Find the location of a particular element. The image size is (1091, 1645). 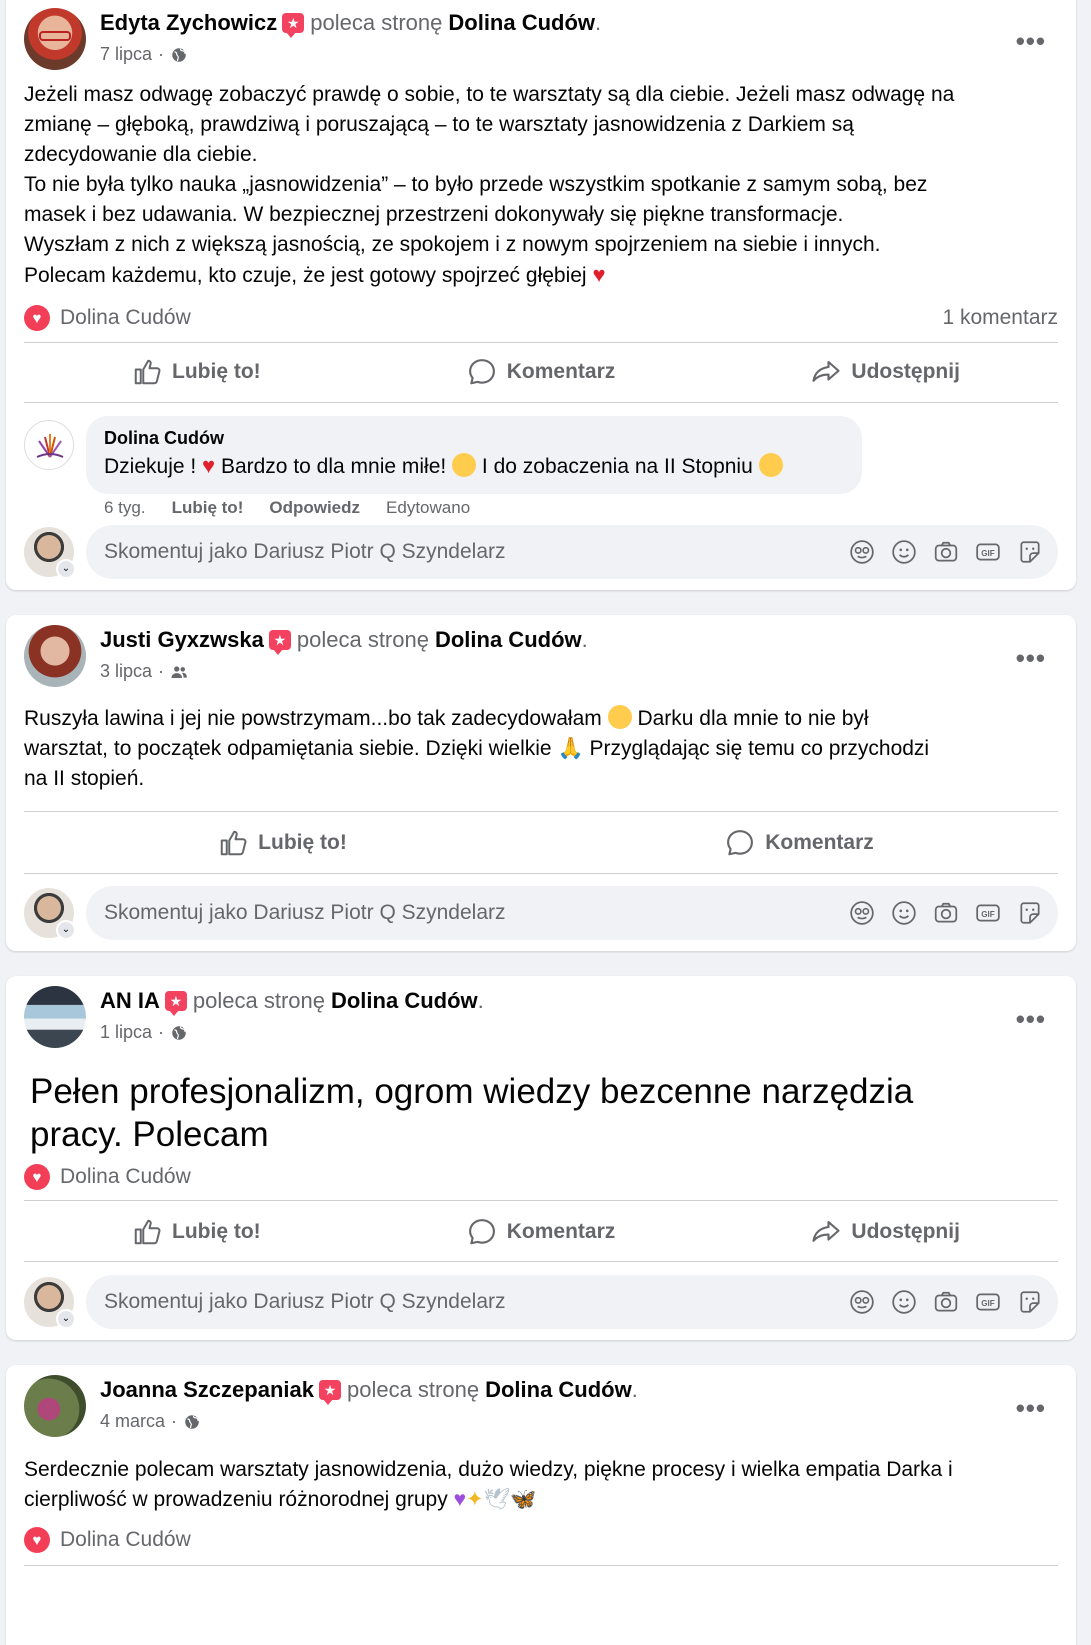

author-name: AN IA is located at coordinates (130, 1001).